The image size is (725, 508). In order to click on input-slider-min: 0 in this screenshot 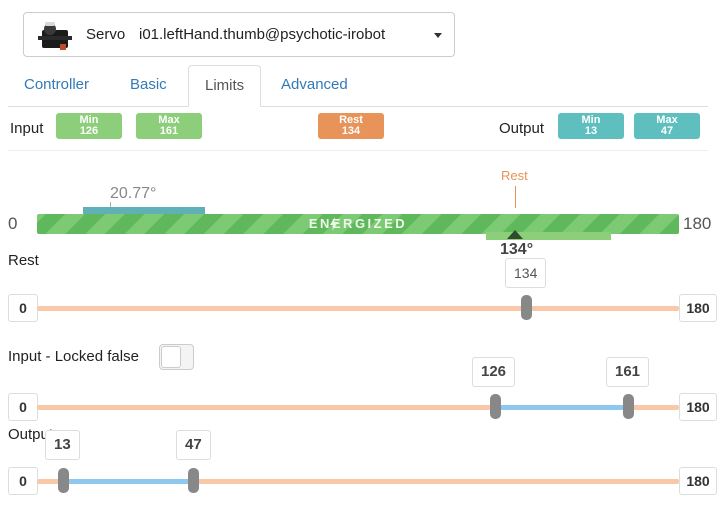, I will do `click(23, 407)`.